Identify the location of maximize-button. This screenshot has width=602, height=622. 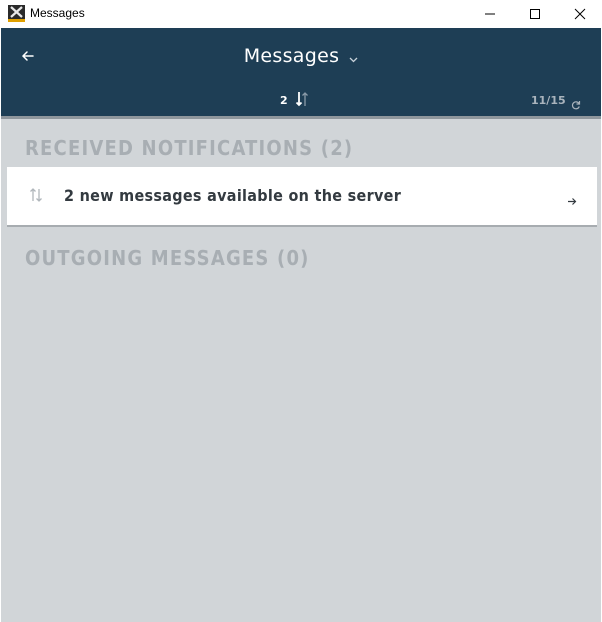
(535, 14).